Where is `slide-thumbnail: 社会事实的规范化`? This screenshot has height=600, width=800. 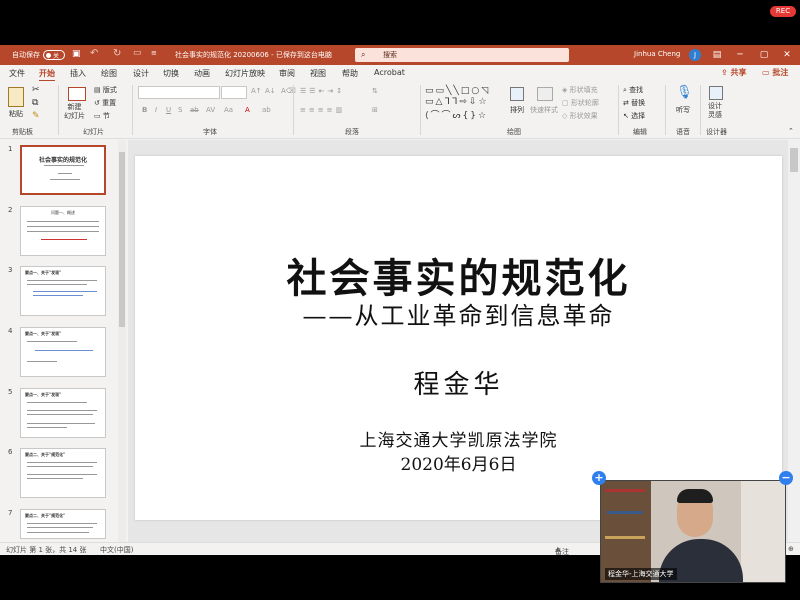 slide-thumbnail: 社会事实的规范化 is located at coordinates (63, 170).